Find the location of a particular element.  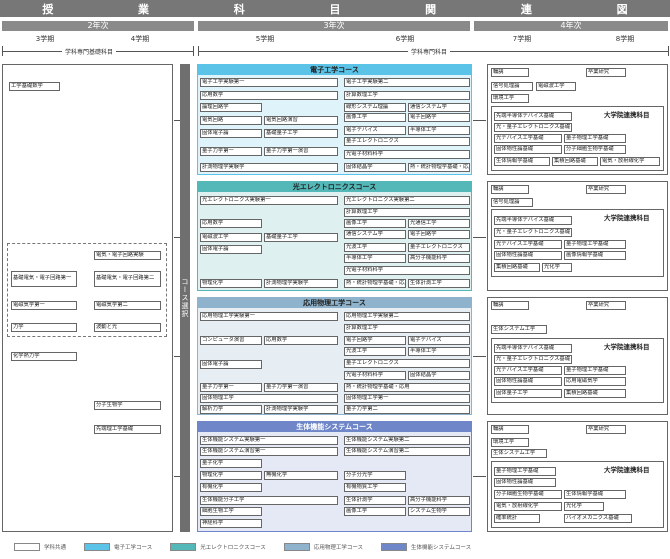

subject-box: 電磁気学第二 is located at coordinates (127, 305).